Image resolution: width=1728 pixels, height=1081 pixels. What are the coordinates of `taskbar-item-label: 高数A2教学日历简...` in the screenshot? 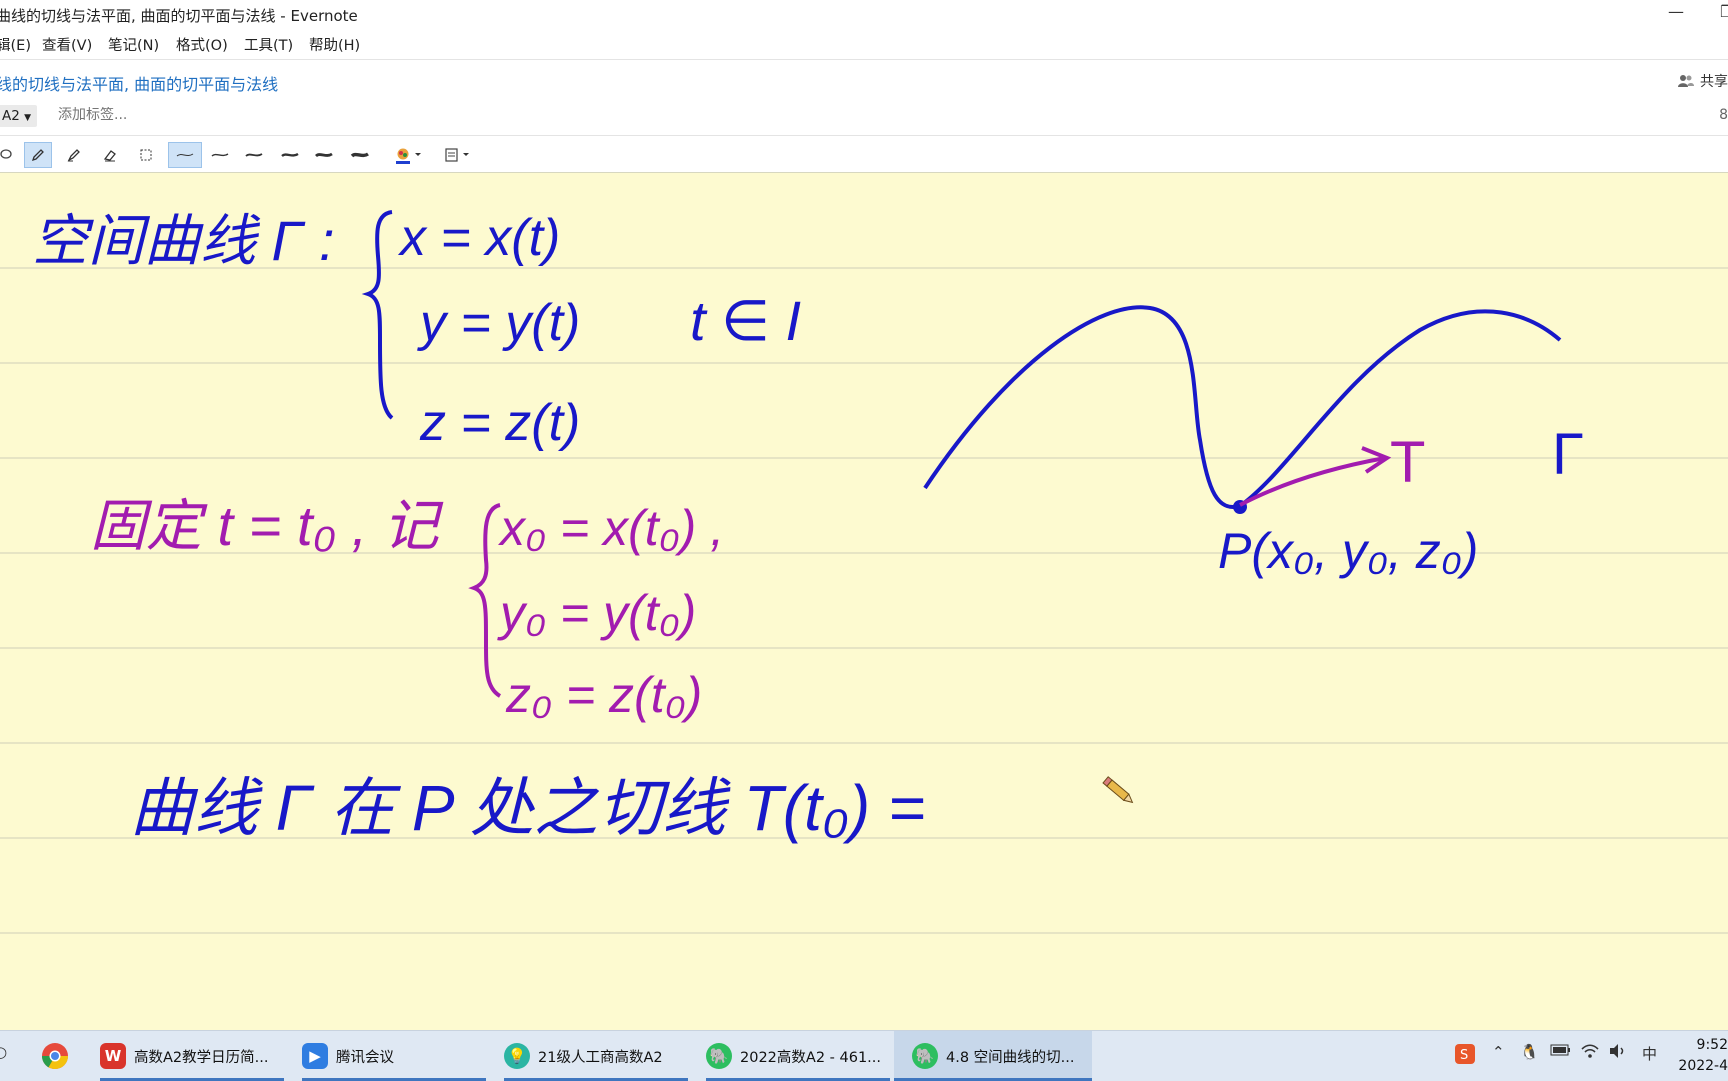 It's located at (201, 1057).